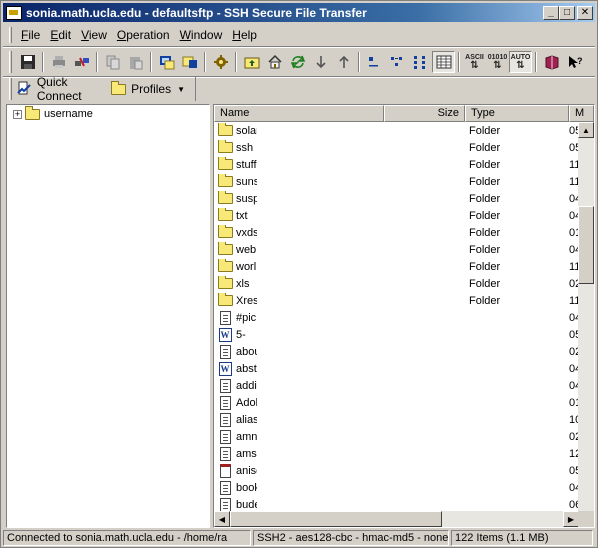  I want to click on save-icon, so click(27, 62).